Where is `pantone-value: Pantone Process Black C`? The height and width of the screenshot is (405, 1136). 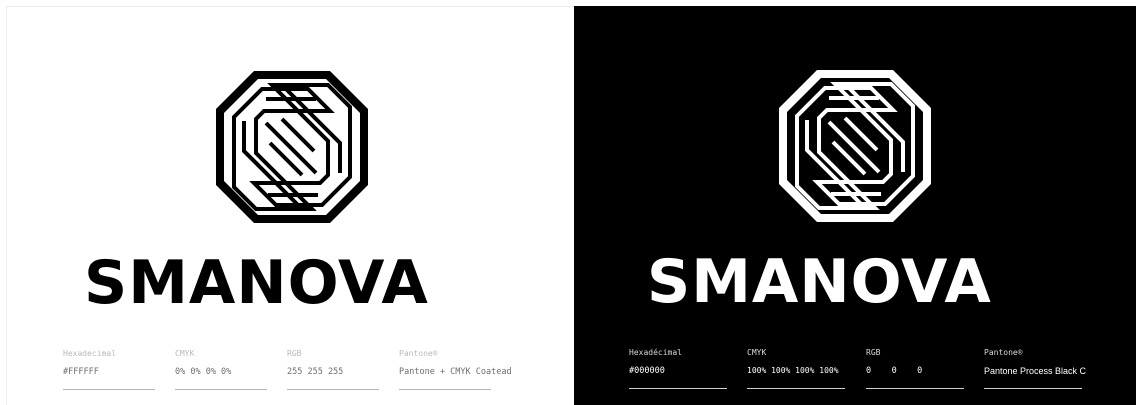
pantone-value: Pantone Process Black C is located at coordinates (1035, 371).